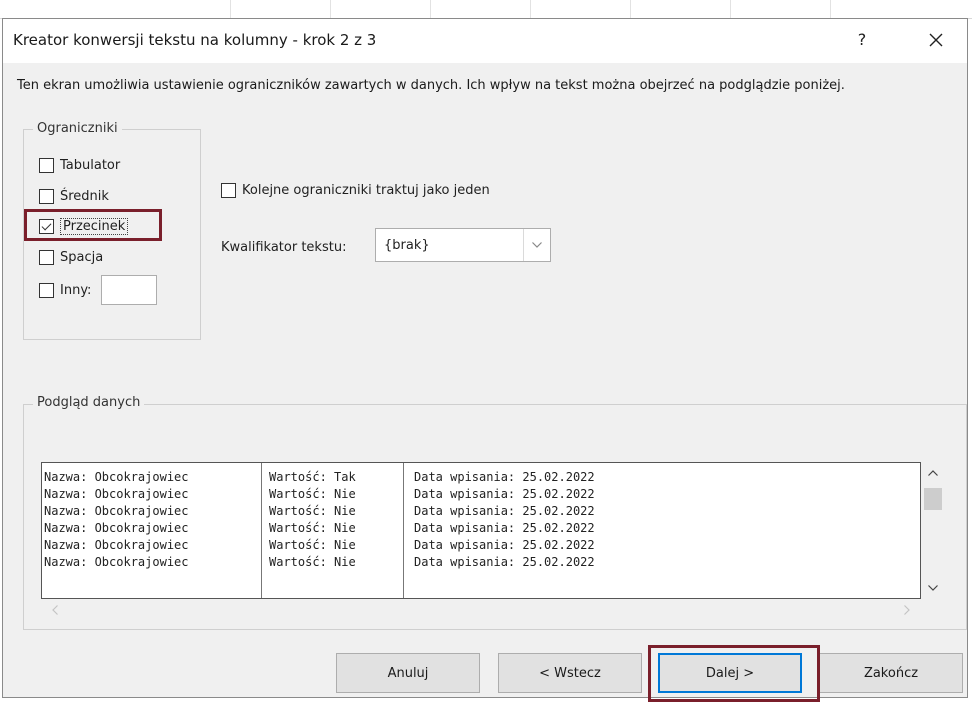 The height and width of the screenshot is (702, 972). What do you see at coordinates (284, 247) in the screenshot?
I see `text-qualifier-label: Kwalifikator tekstu:` at bounding box center [284, 247].